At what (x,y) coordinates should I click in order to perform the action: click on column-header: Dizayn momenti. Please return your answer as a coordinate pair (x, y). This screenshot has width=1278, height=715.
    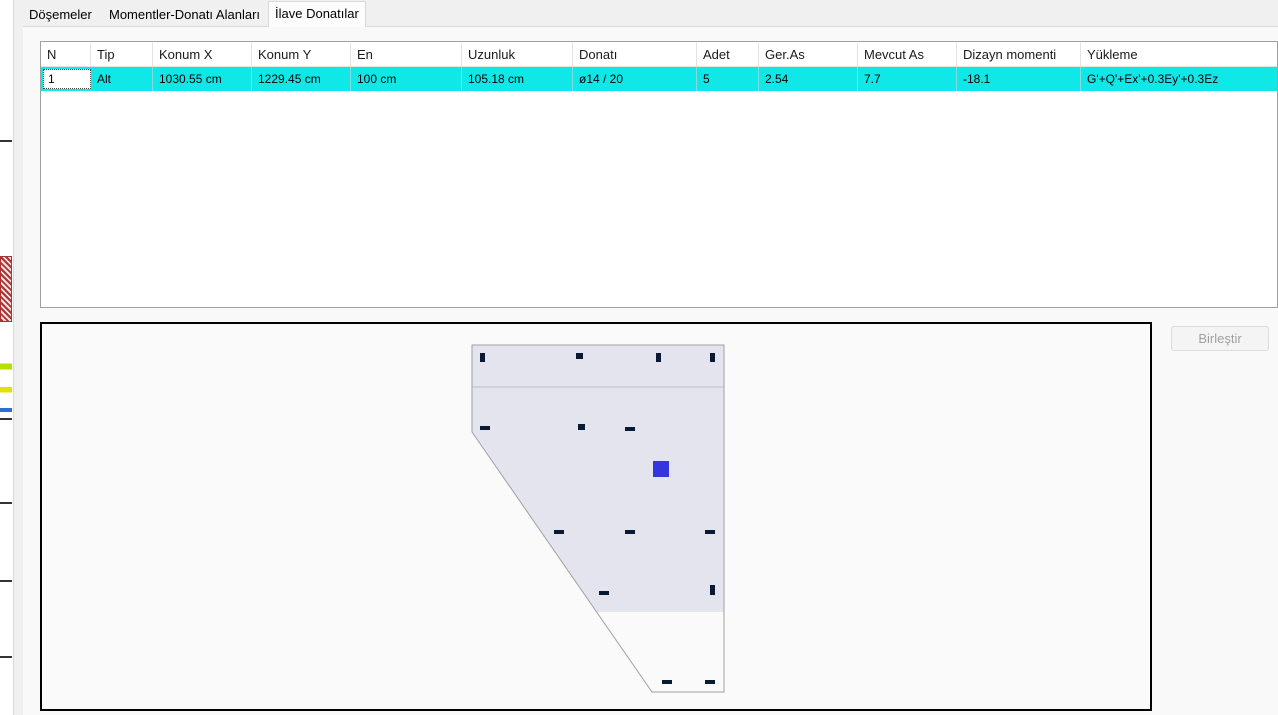
    Looking at the image, I should click on (1019, 55).